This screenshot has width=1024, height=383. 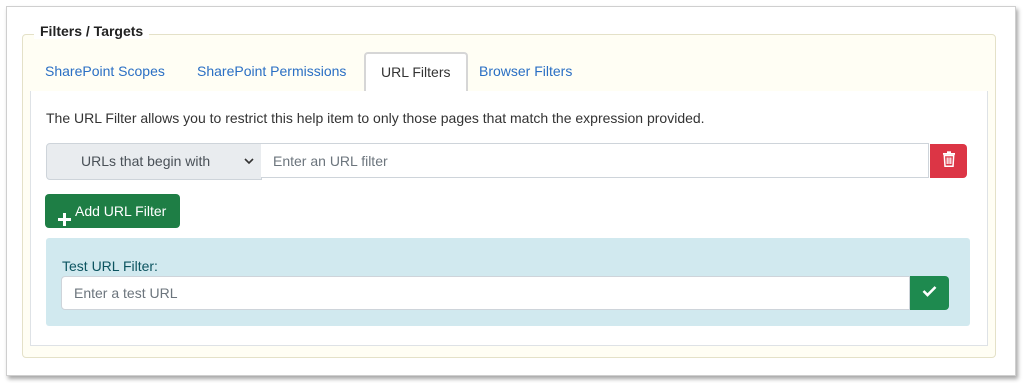 I want to click on url-filter-input, so click(x=595, y=160).